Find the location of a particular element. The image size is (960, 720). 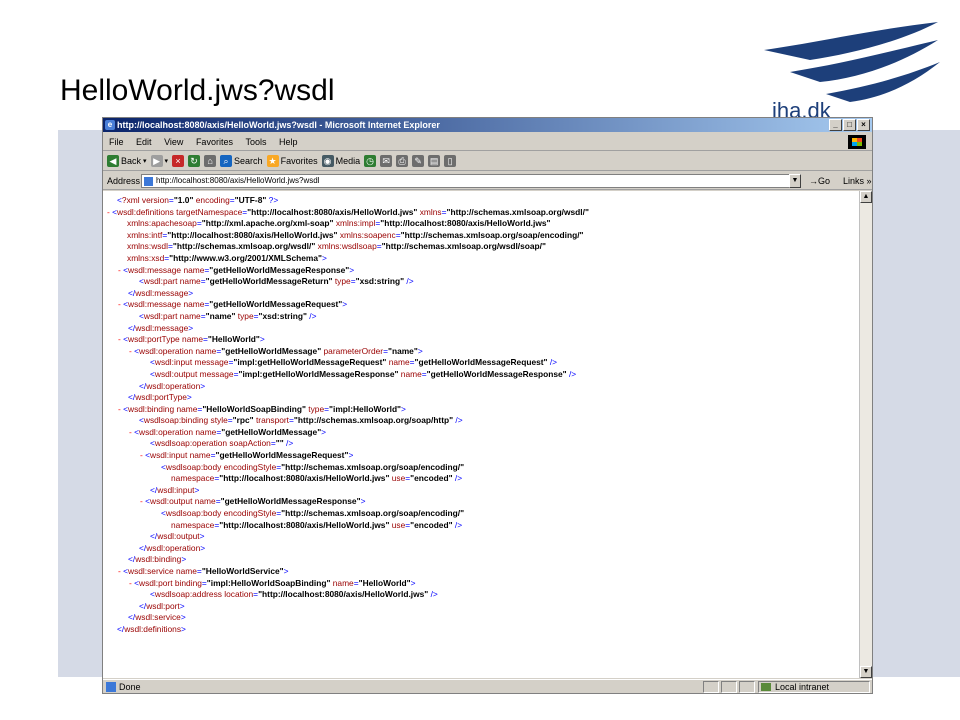

xml-line: </wsdl:definitions> is located at coordinates (151, 628).